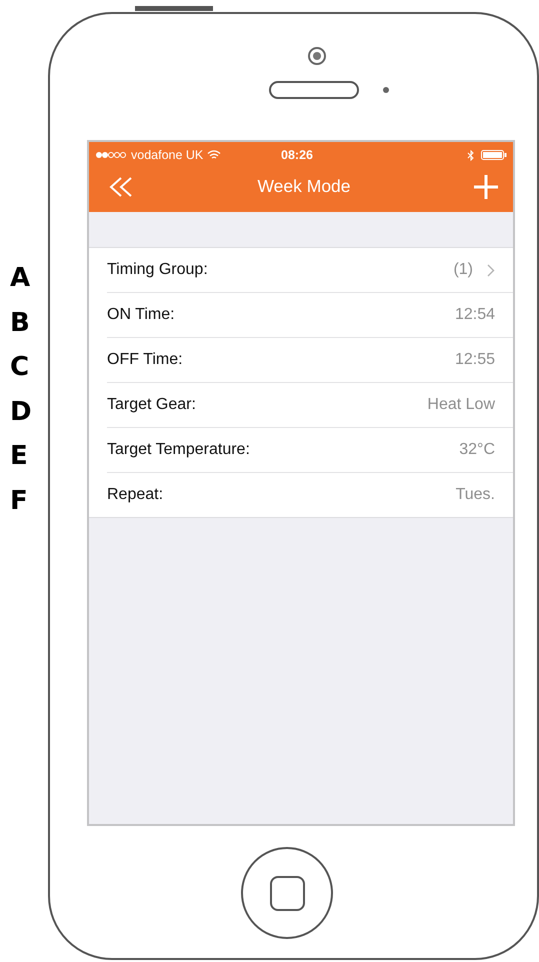  I want to click on callout-letter: A, so click(20, 278).